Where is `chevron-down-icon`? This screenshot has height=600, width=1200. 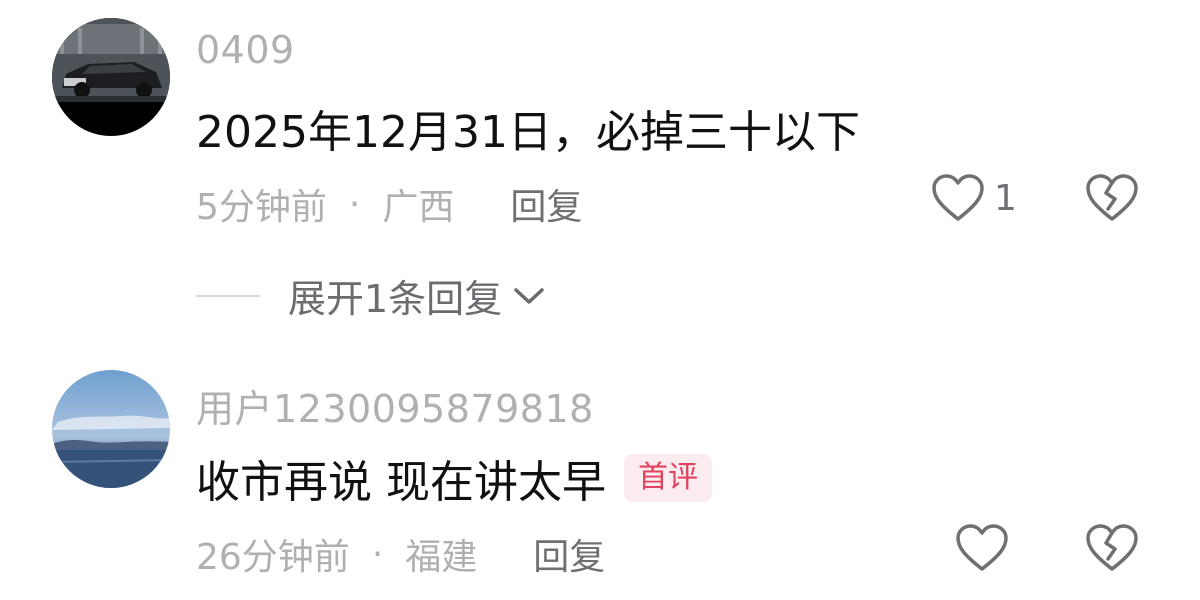
chevron-down-icon is located at coordinates (529, 295).